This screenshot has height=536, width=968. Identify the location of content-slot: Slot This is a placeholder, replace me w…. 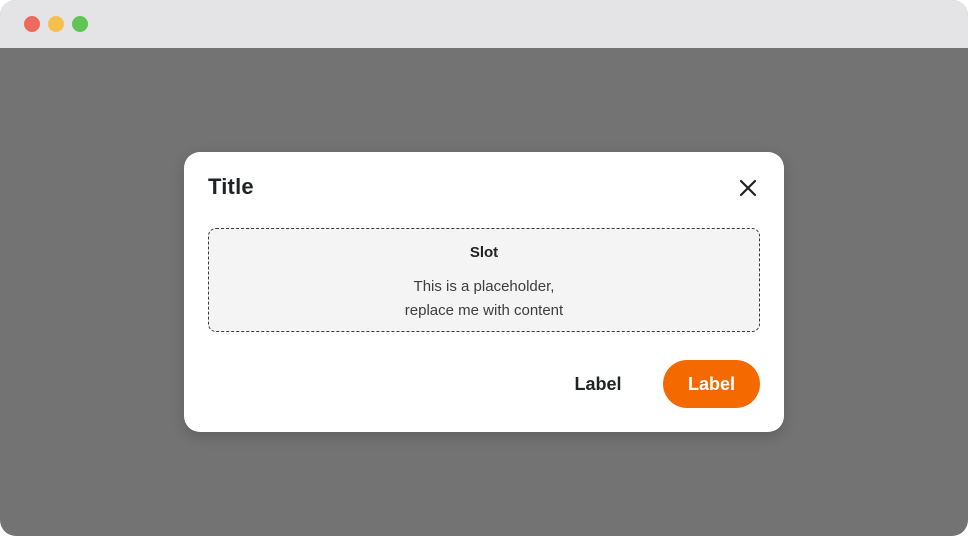
(484, 280).